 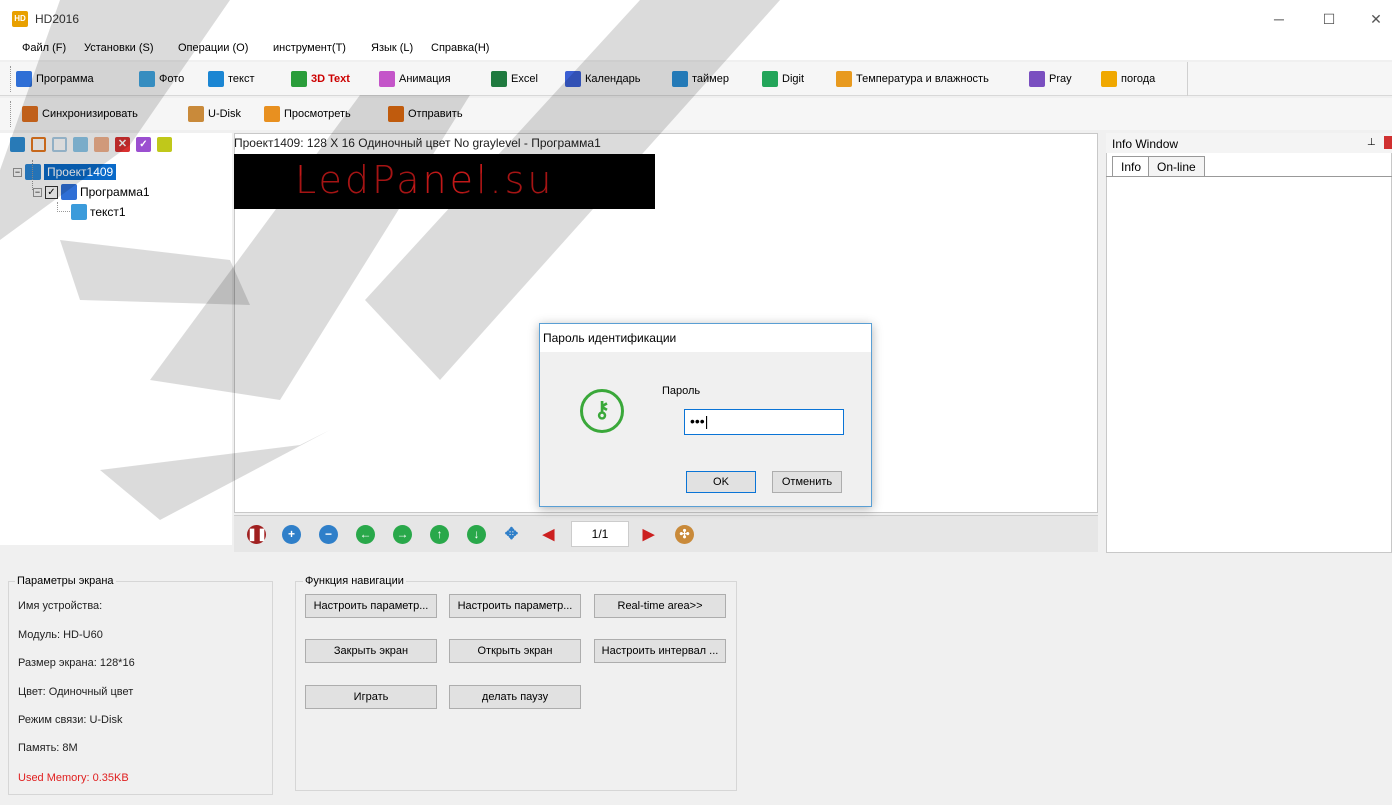 What do you see at coordinates (425, 79) in the screenshot?
I see `toolbar1-label: Анимация` at bounding box center [425, 79].